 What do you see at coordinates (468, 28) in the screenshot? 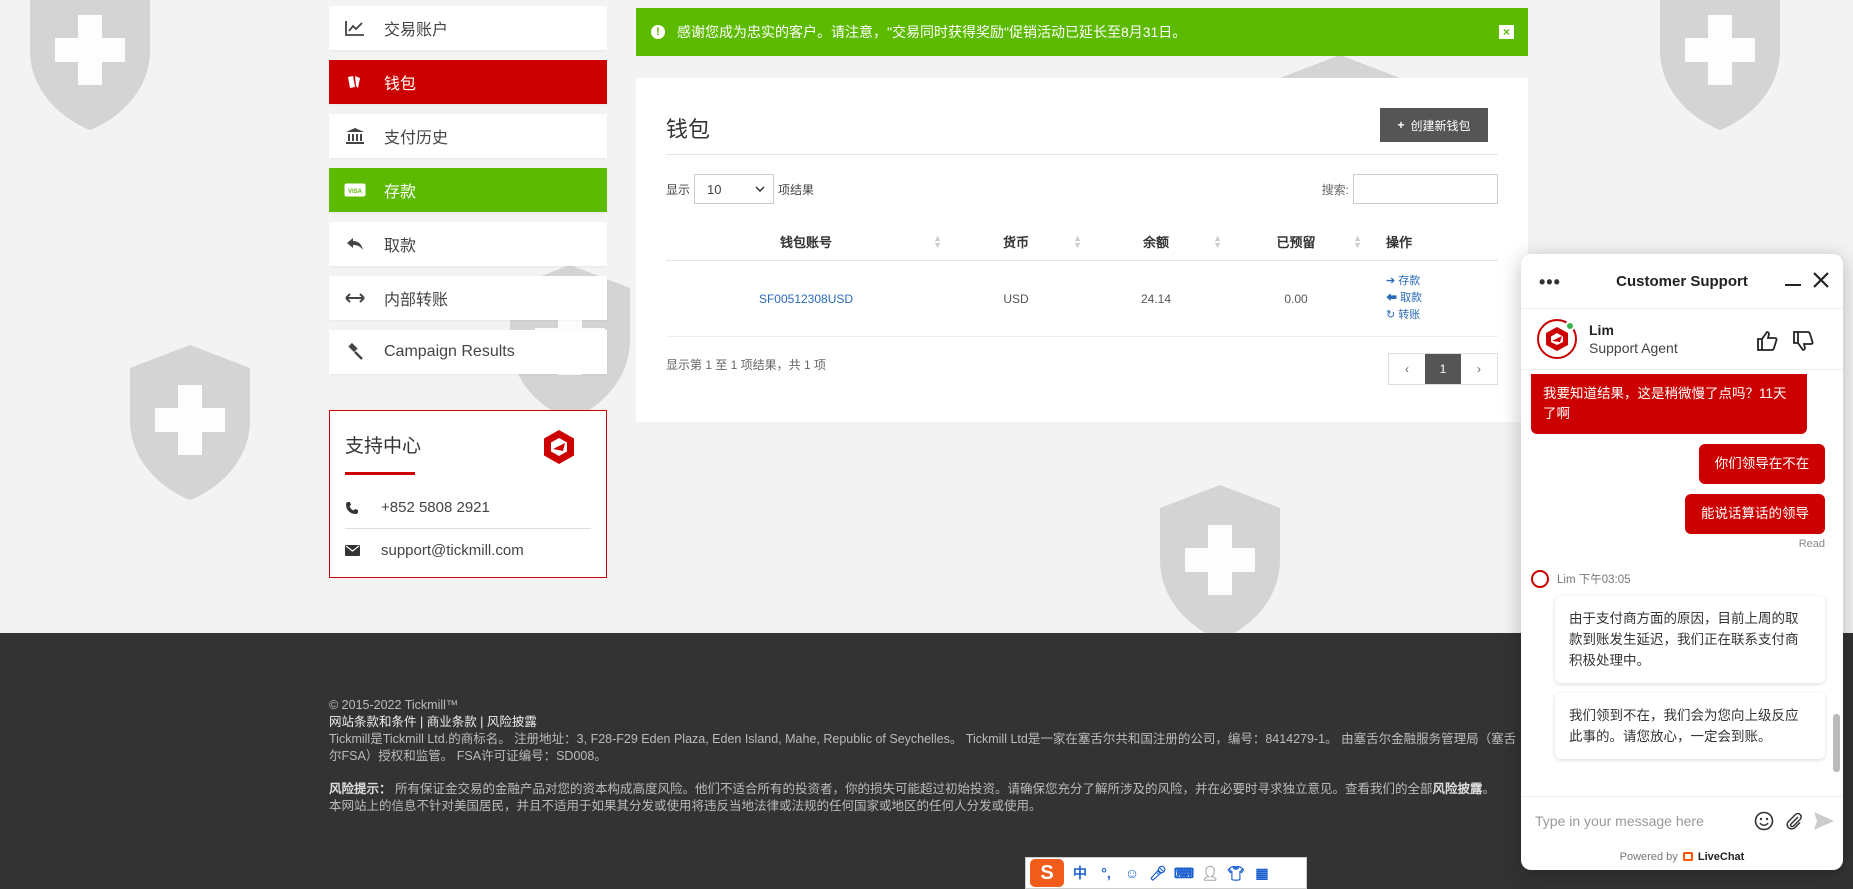
I see `sidebar-item-trading-accounts: 交易账户` at bounding box center [468, 28].